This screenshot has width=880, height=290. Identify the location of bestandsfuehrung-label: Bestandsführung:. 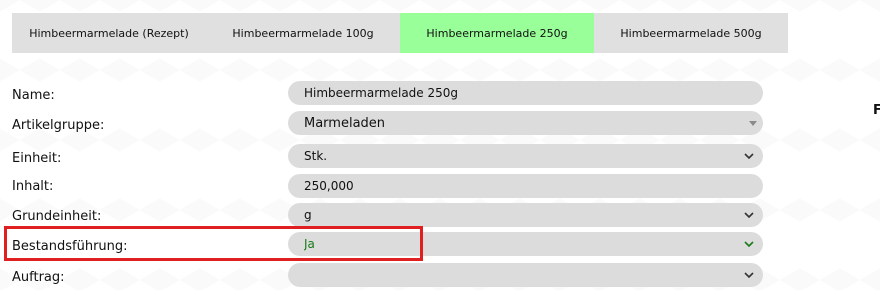
(70, 246).